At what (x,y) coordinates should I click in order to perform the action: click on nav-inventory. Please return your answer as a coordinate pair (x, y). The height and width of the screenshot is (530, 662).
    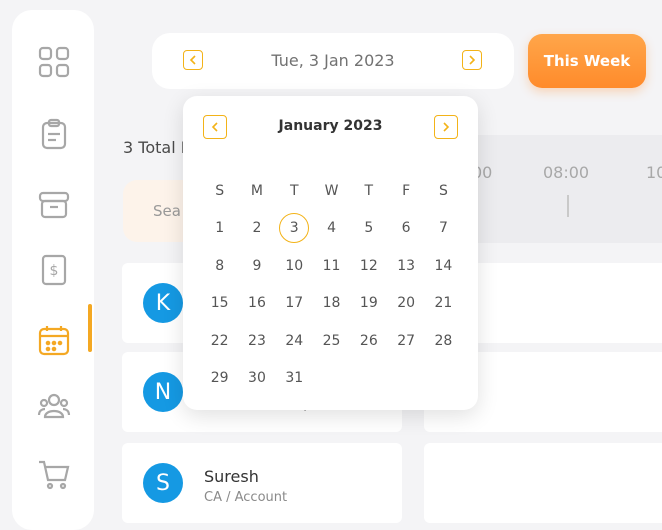
    Looking at the image, I should click on (54, 204).